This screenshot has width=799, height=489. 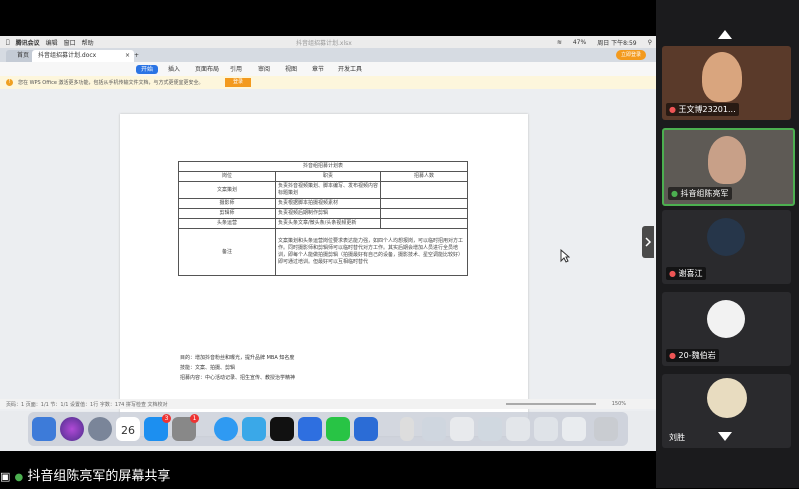 I want to click on mouse-cursor-icon, so click(x=565, y=257).